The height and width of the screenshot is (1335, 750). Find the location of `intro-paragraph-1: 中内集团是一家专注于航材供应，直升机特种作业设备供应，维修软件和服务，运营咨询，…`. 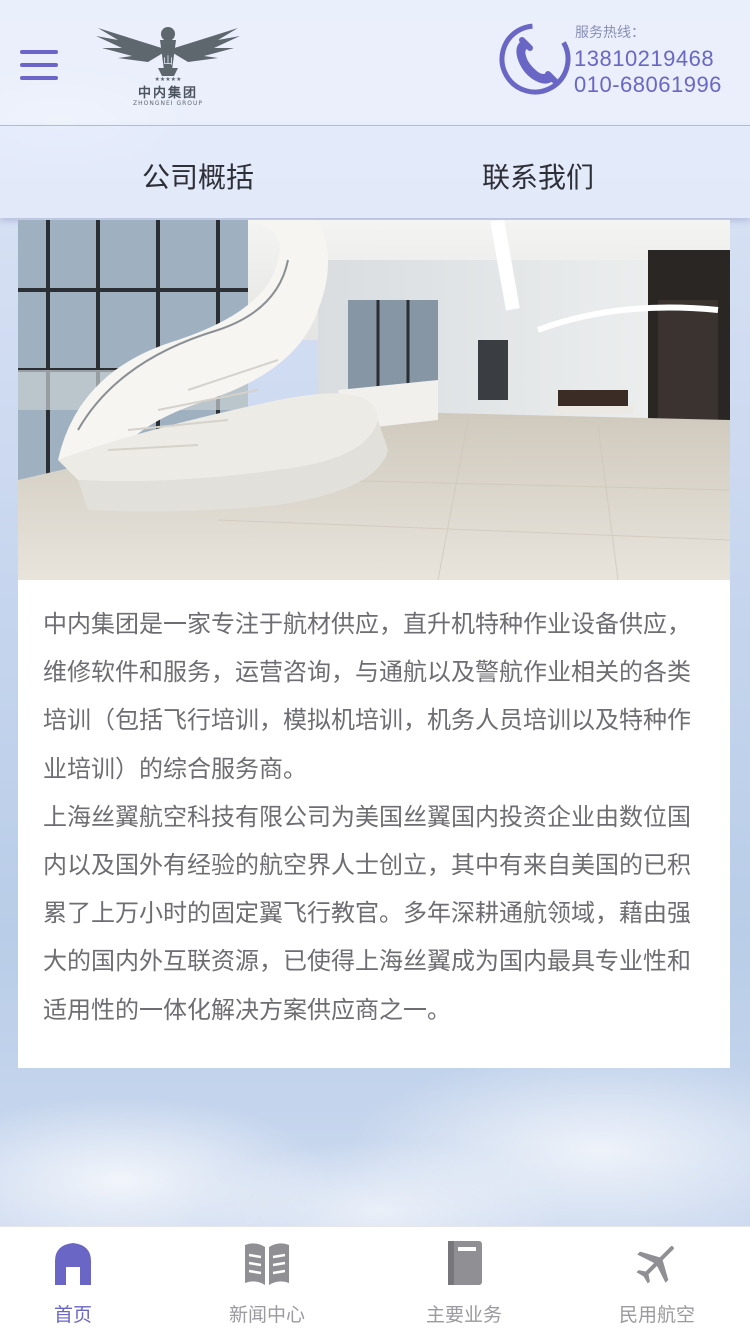

intro-paragraph-1: 中内集团是一家专注于航材供应，直升机特种作业设备供应，维修软件和服务，运营咨询，… is located at coordinates (367, 696).